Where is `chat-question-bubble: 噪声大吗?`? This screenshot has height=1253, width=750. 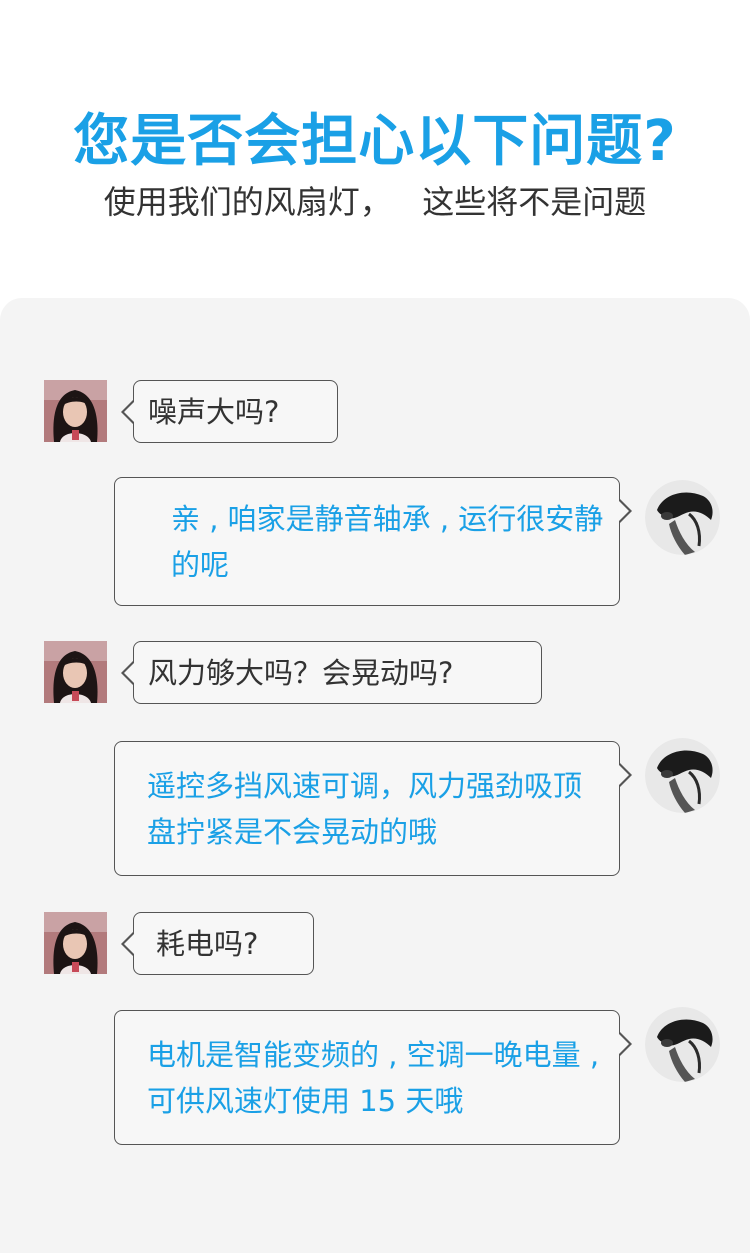
chat-question-bubble: 噪声大吗? is located at coordinates (229, 411).